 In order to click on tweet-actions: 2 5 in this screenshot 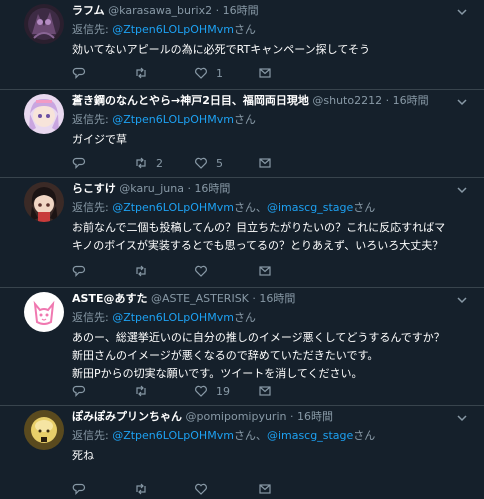, I will do `click(177, 164)`.